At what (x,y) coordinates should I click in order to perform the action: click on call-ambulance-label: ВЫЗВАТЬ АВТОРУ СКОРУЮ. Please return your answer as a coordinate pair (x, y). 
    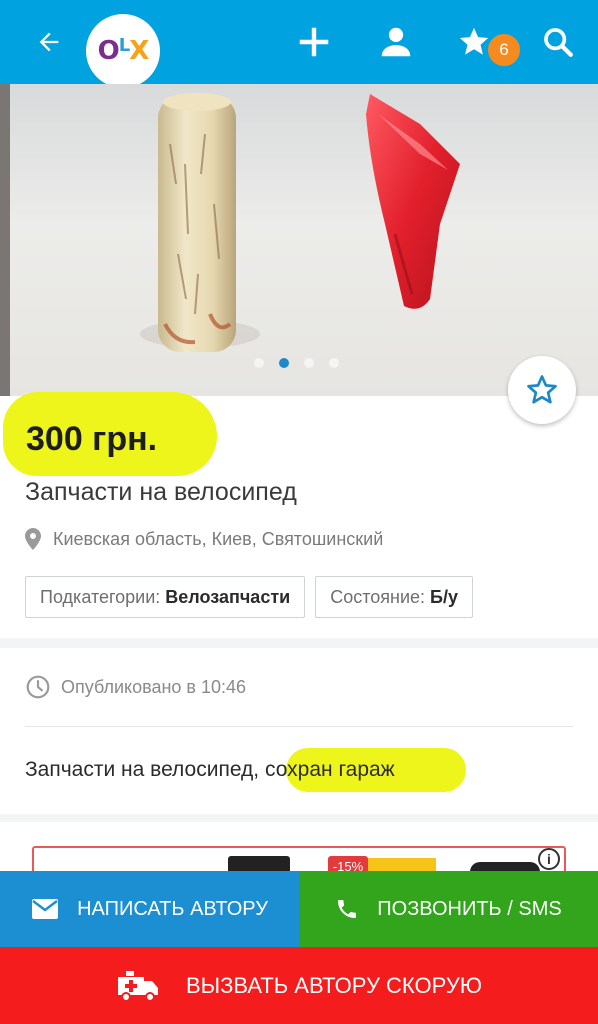
    Looking at the image, I should click on (333, 985).